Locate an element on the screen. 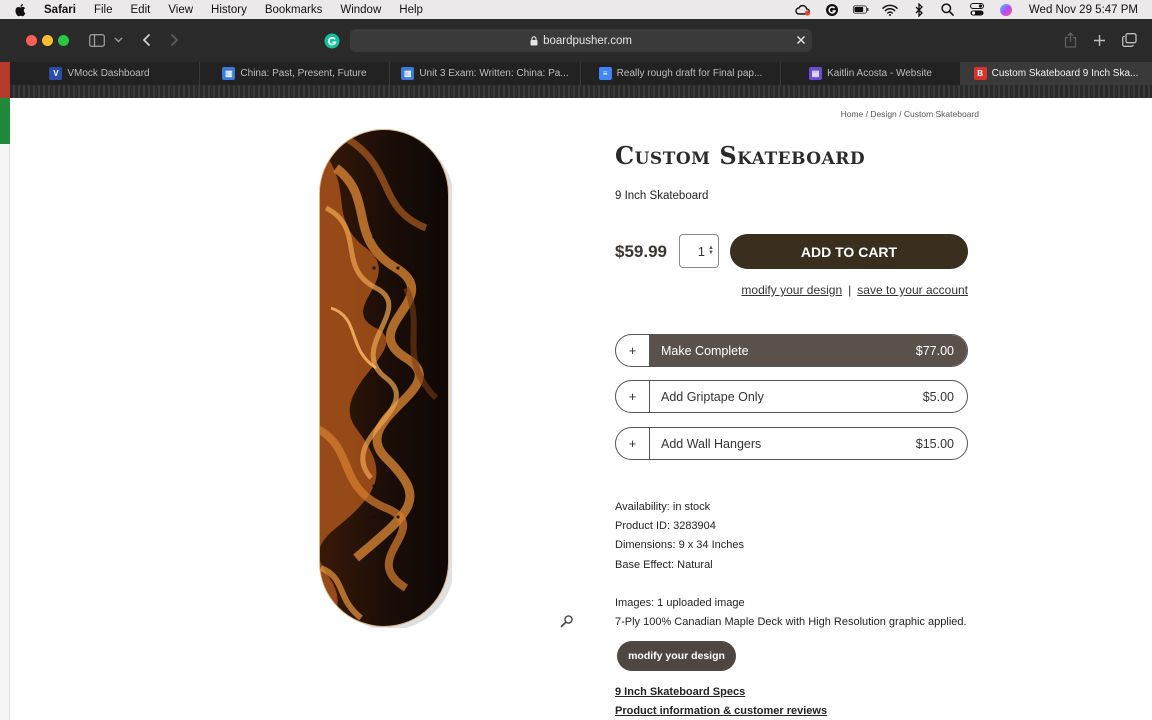 The height and width of the screenshot is (720, 1152). addon-label: Add Griptape Only is located at coordinates (712, 396).